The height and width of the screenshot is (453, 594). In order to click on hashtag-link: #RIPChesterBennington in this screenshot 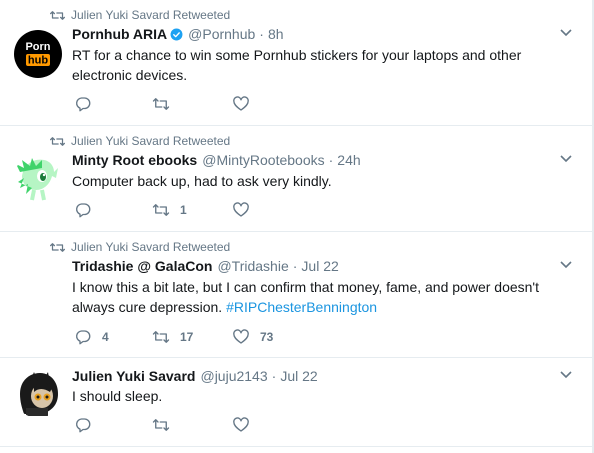, I will do `click(301, 307)`.